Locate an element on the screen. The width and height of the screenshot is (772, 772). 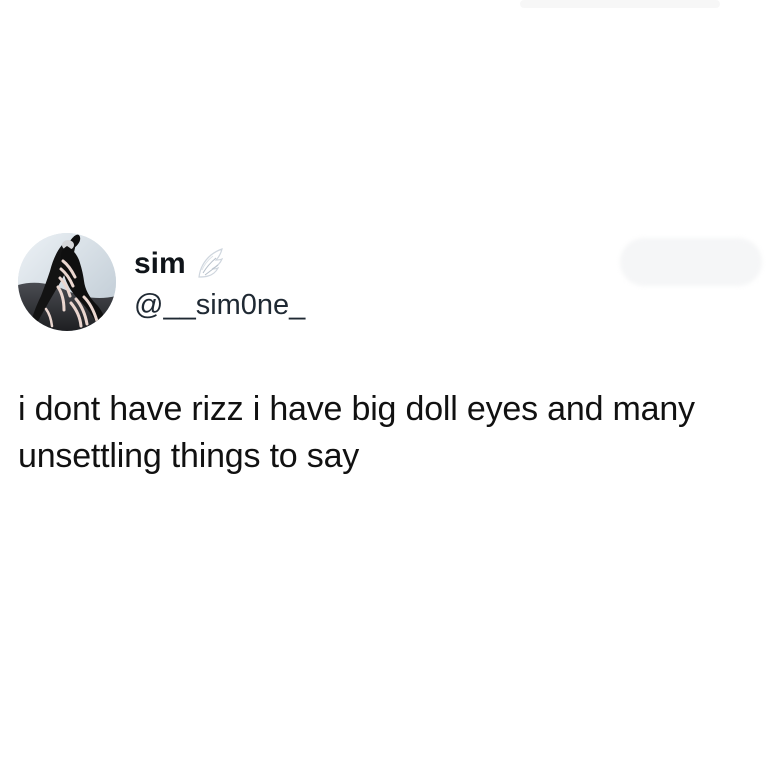
faded-follow-button is located at coordinates (691, 262).